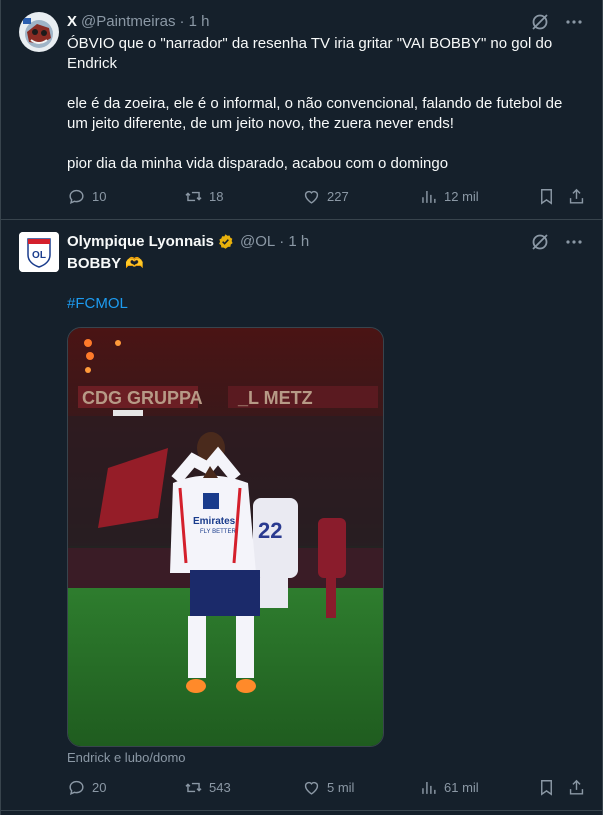 The width and height of the screenshot is (603, 815). I want to click on reply-count: 10, so click(99, 196).